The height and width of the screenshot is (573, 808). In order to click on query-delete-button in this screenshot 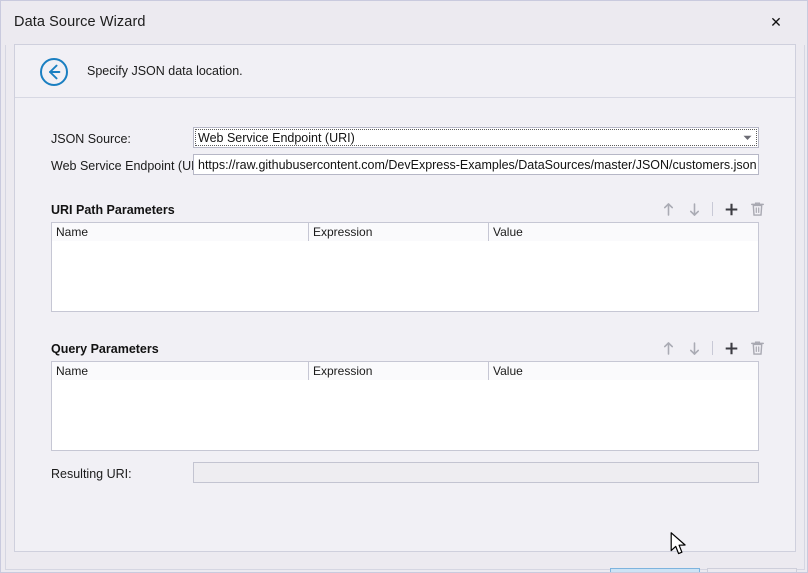, I will do `click(757, 348)`.